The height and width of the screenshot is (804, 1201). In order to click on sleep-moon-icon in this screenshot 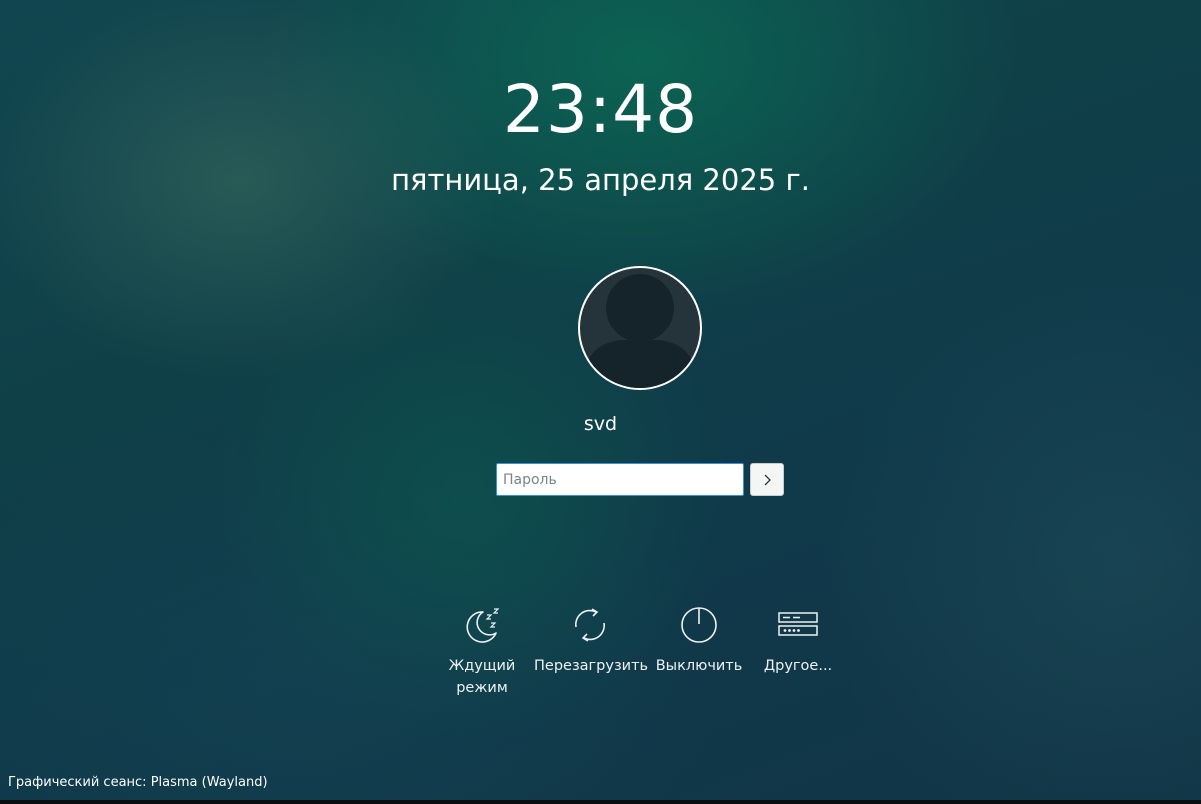, I will do `click(483, 625)`.